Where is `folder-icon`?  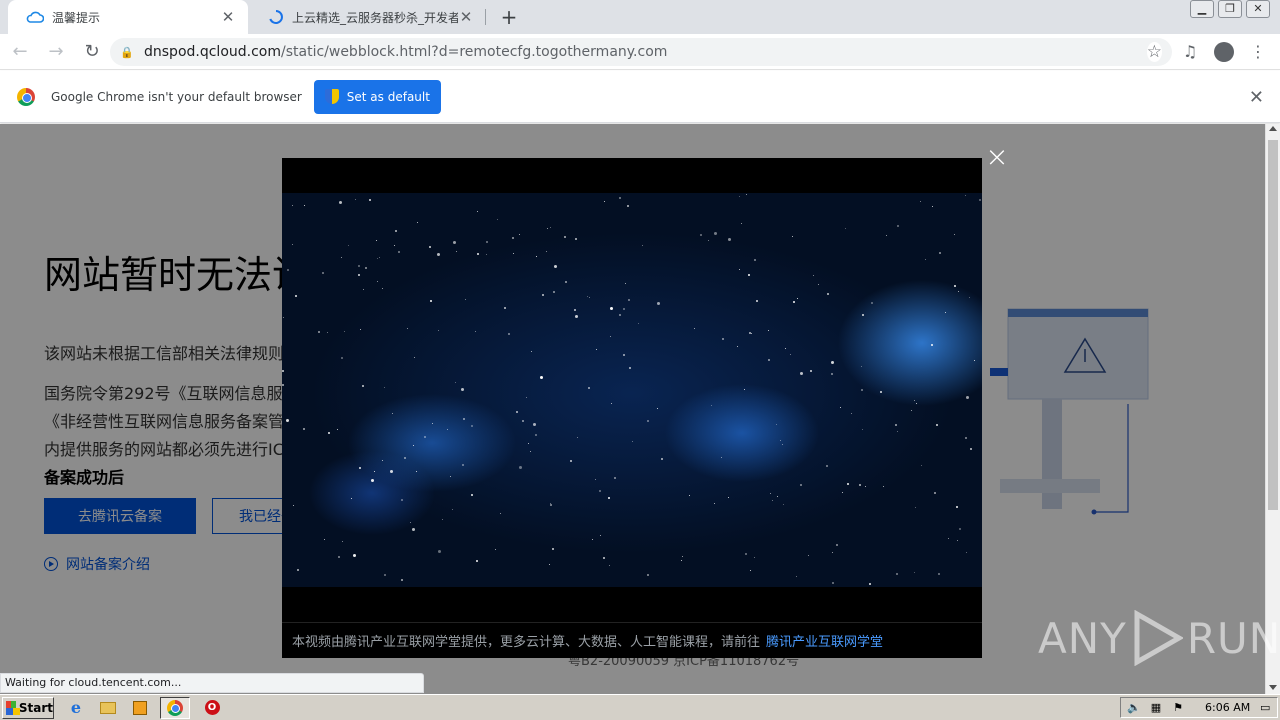 folder-icon is located at coordinates (108, 708).